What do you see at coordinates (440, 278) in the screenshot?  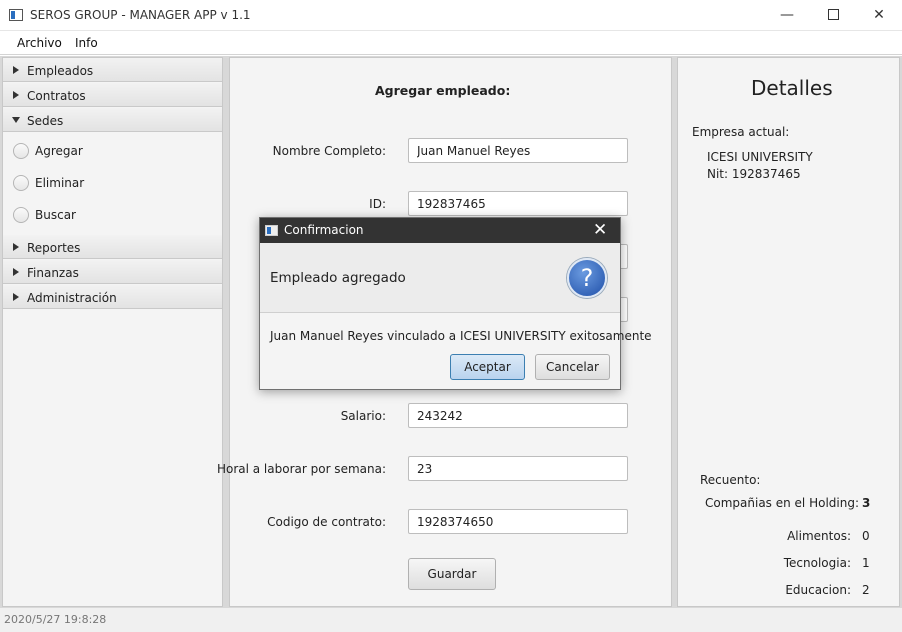 I see `dialog-header: Empleado agregado ?` at bounding box center [440, 278].